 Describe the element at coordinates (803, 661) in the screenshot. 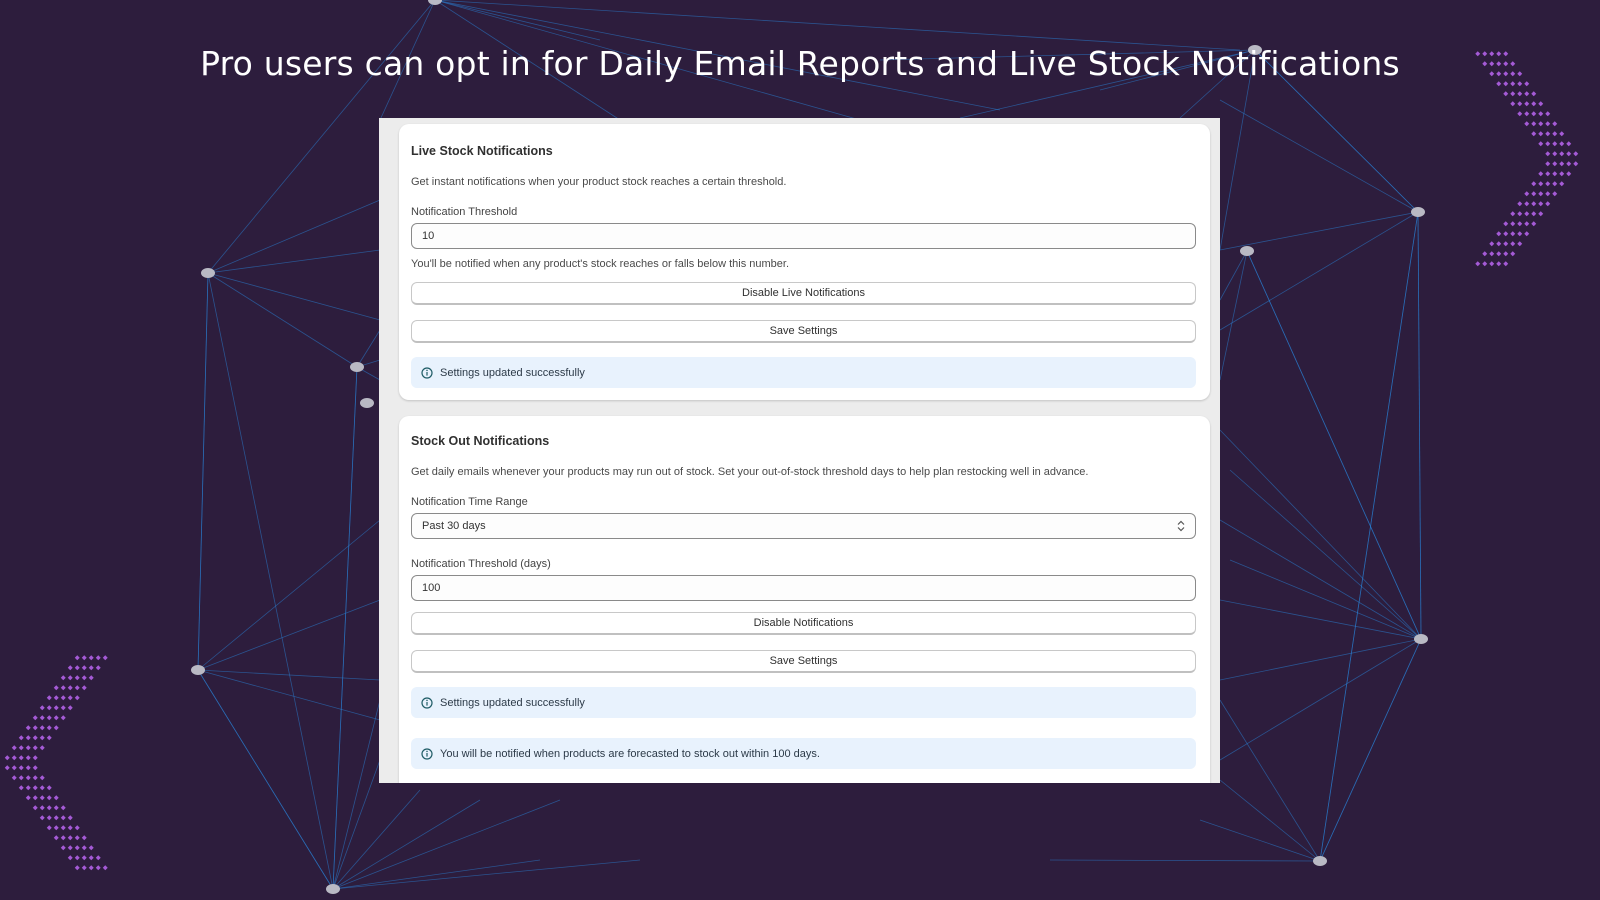

I see `save-settings-button-2: Save Settings` at that location.